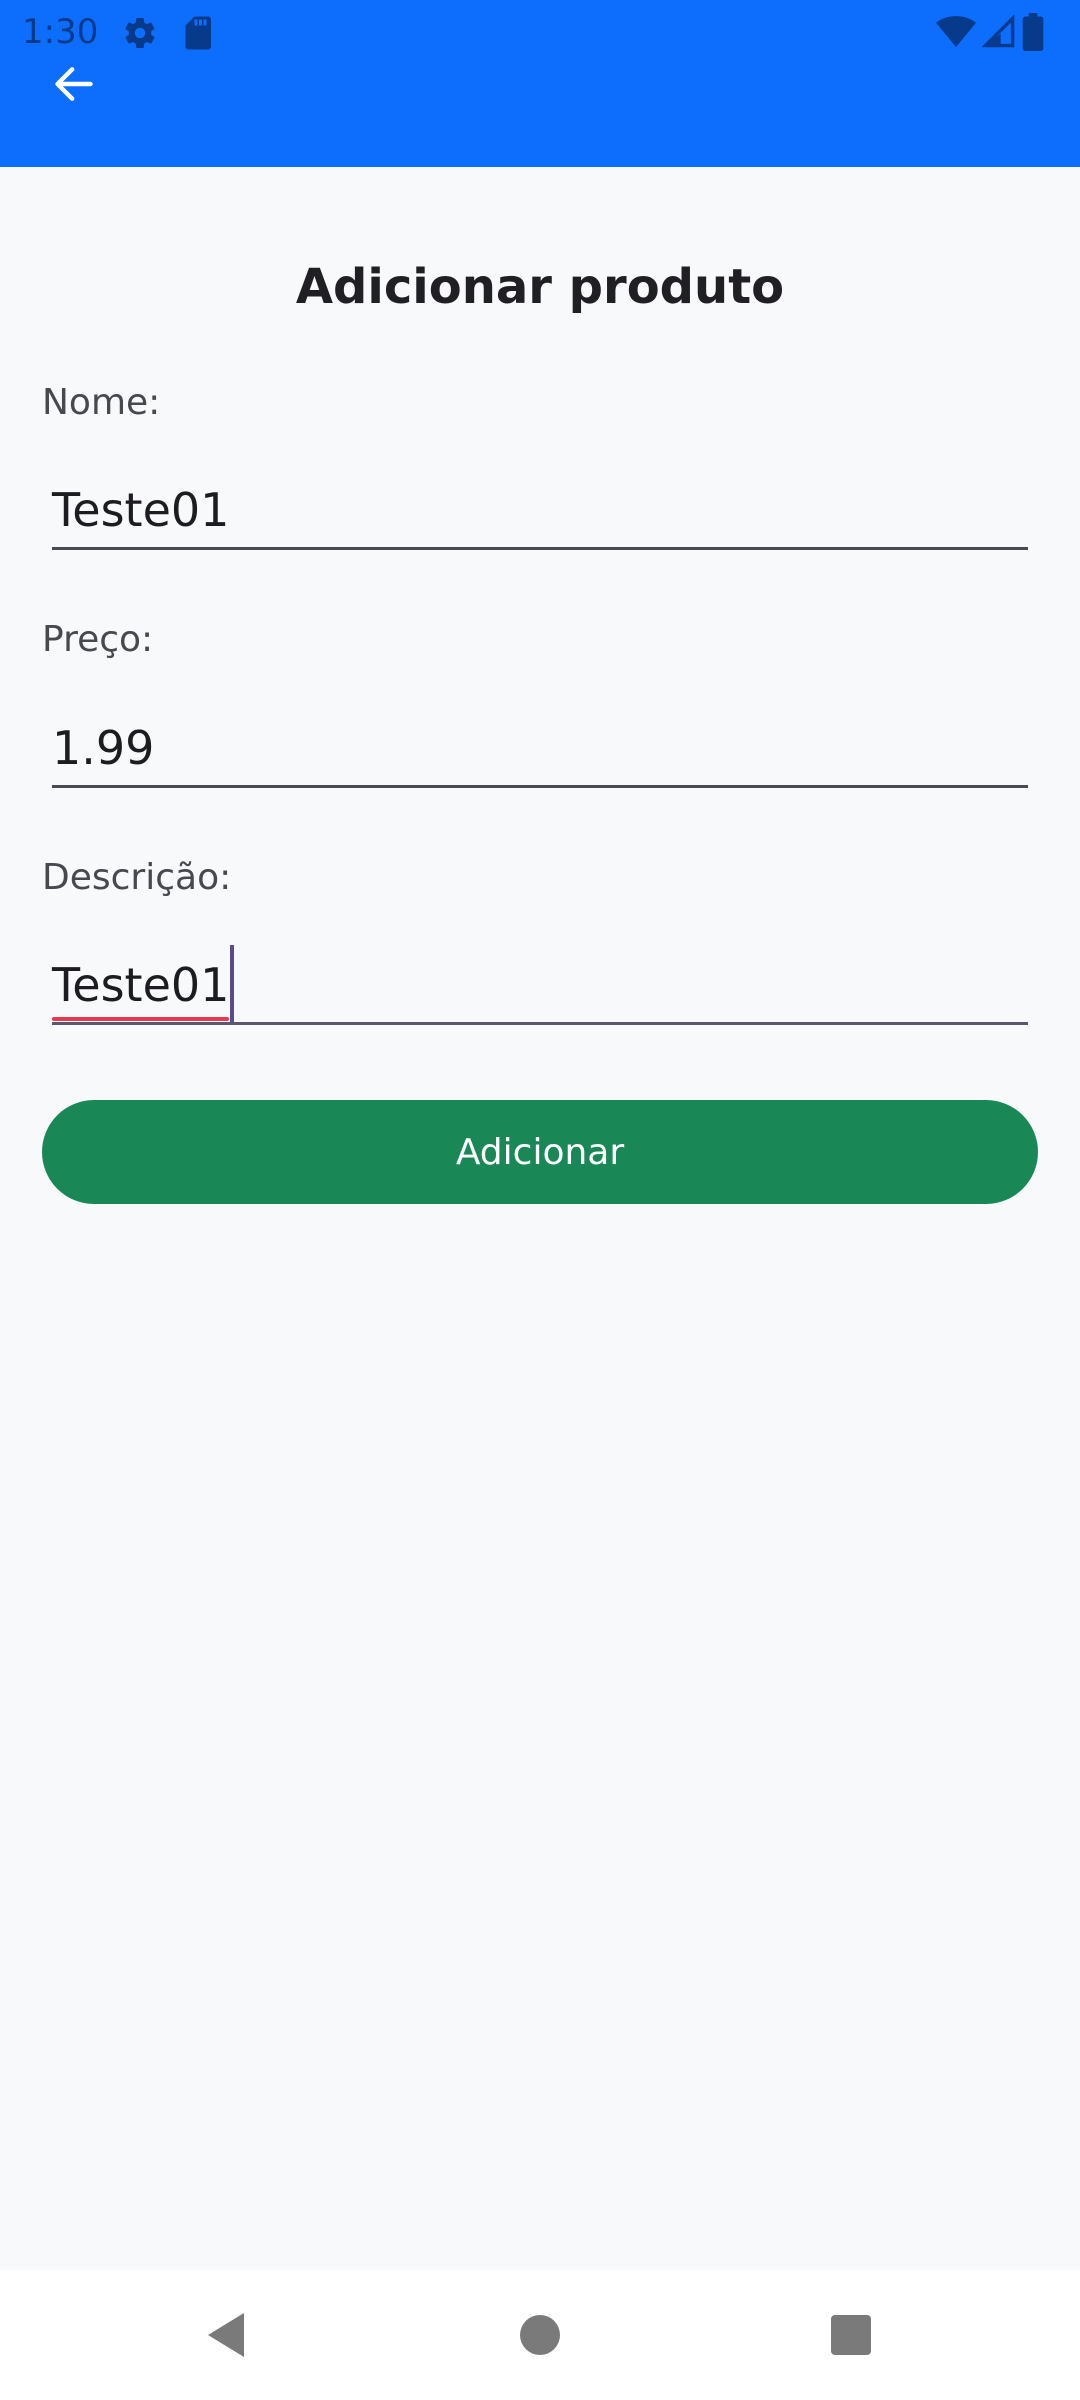 The image size is (1080, 2400). Describe the element at coordinates (956, 31) in the screenshot. I see `wifi-icon` at that location.